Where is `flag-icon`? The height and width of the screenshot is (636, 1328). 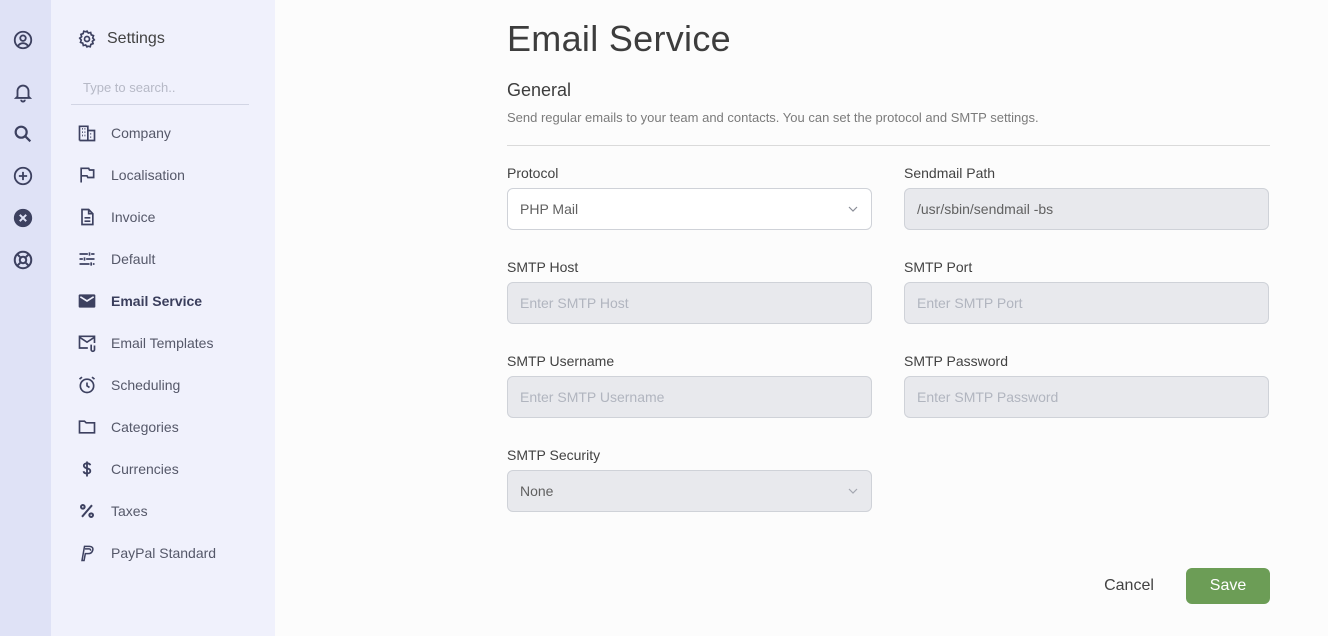
flag-icon is located at coordinates (87, 175).